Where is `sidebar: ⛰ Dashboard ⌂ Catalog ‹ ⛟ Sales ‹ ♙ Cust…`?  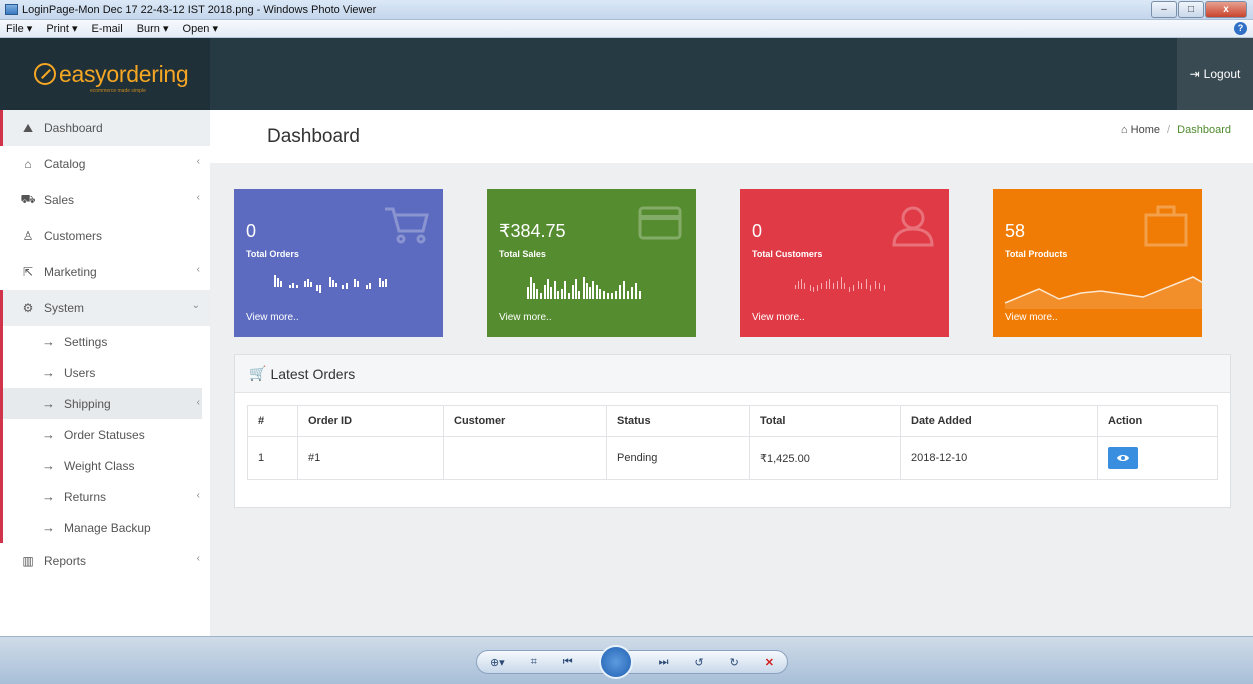
sidebar: ⛰ Dashboard ⌂ Catalog ‹ ⛟ Sales ‹ ♙ Cust… is located at coordinates (105, 373).